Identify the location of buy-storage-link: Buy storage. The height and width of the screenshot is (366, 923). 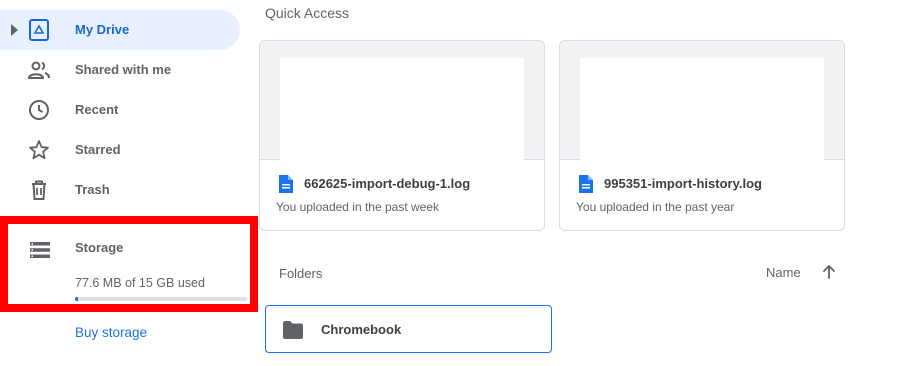
(111, 332).